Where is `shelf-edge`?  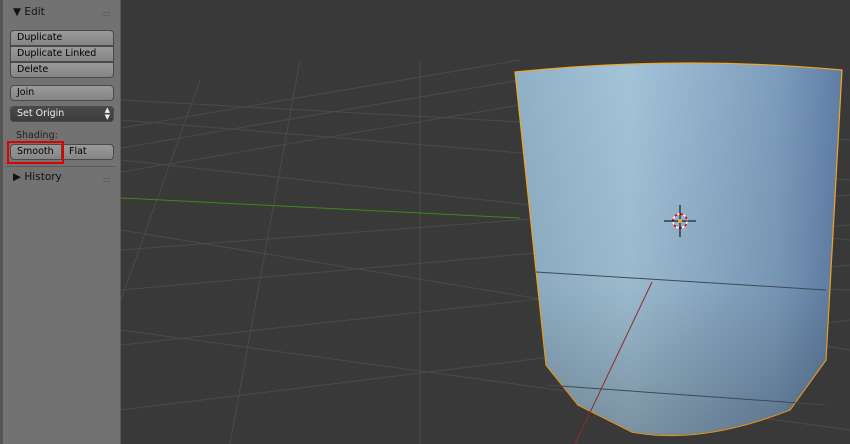
shelf-edge is located at coordinates (1, 222).